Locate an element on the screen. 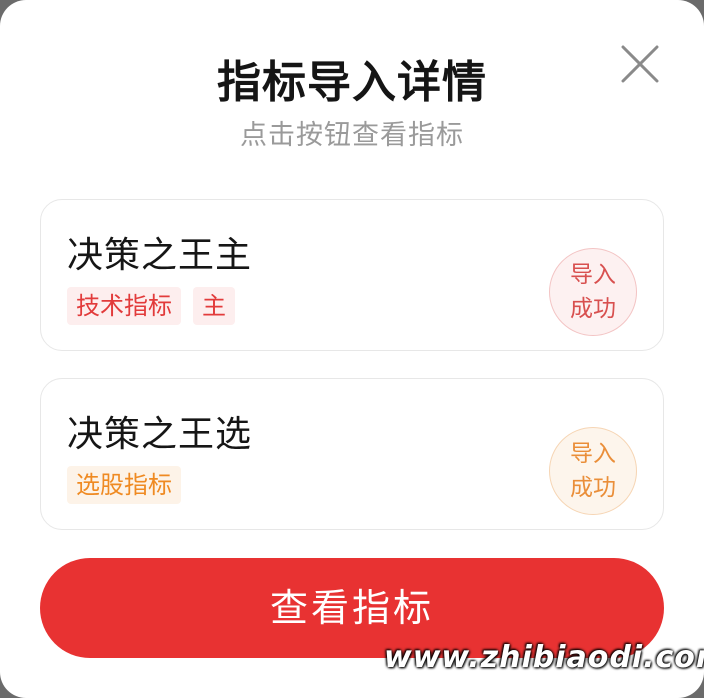 This screenshot has height=698, width=704. close-icon is located at coordinates (640, 64).